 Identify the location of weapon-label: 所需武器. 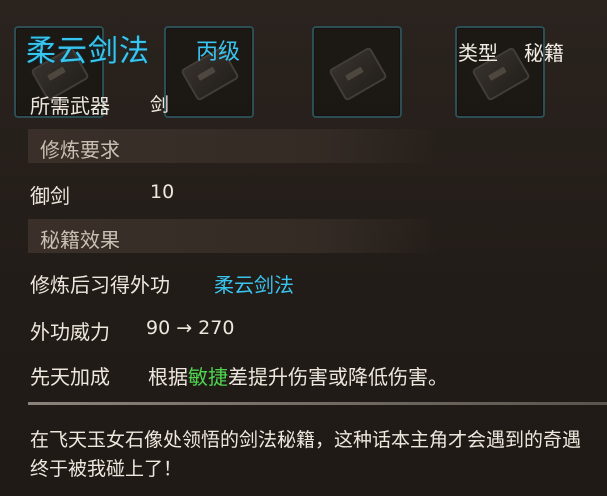
(70, 106).